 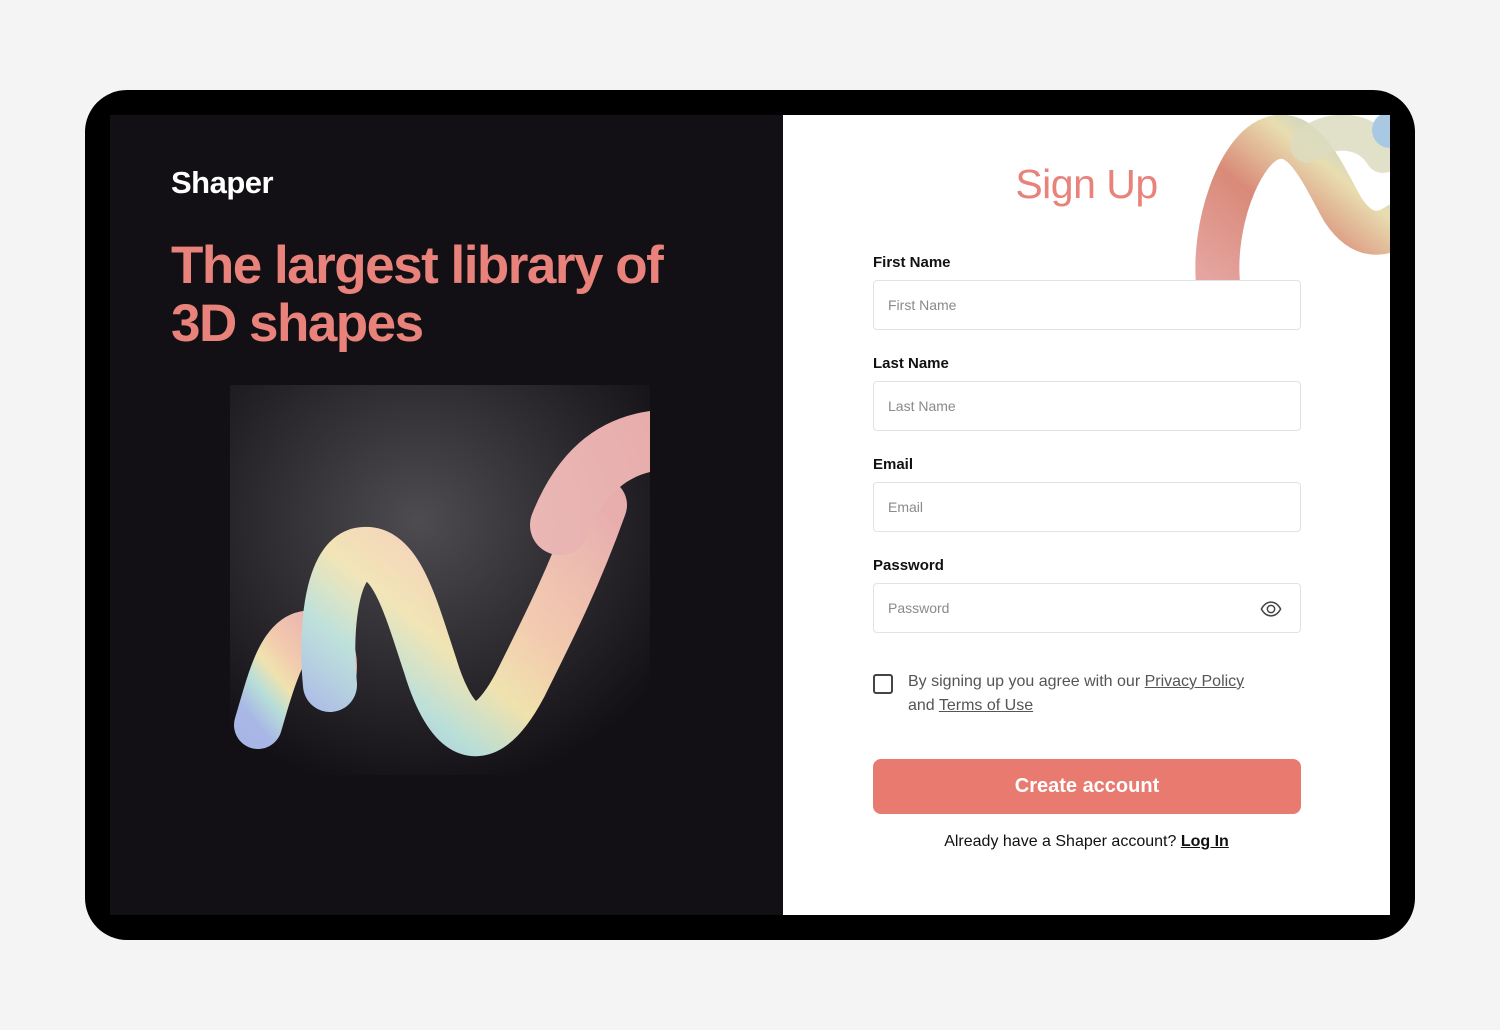 I want to click on email-label: Email, so click(x=893, y=464).